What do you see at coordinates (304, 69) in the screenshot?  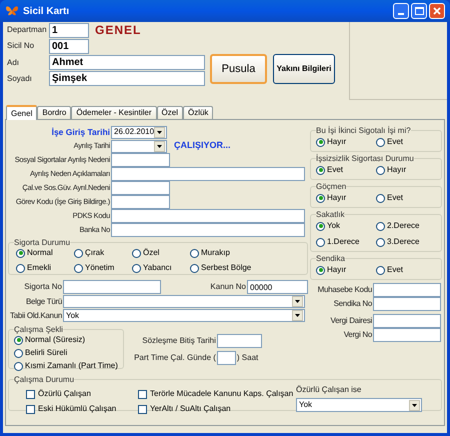 I see `relatives-button: Yakını Bilgileri` at bounding box center [304, 69].